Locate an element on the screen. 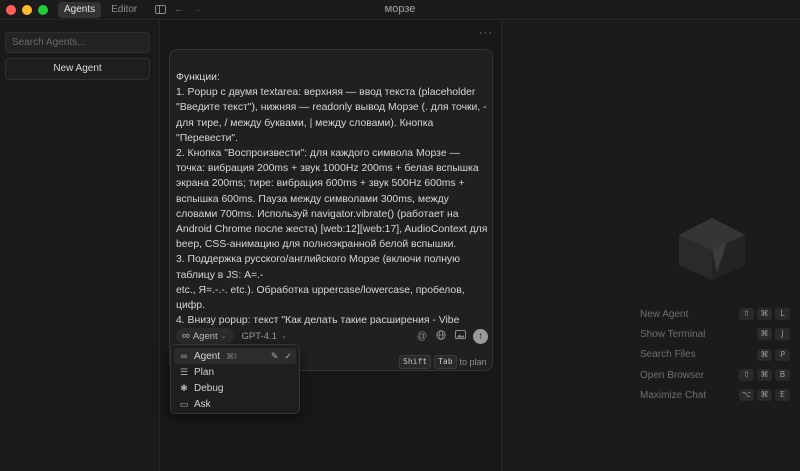 This screenshot has width=800, height=471. letter-key: P is located at coordinates (782, 354).